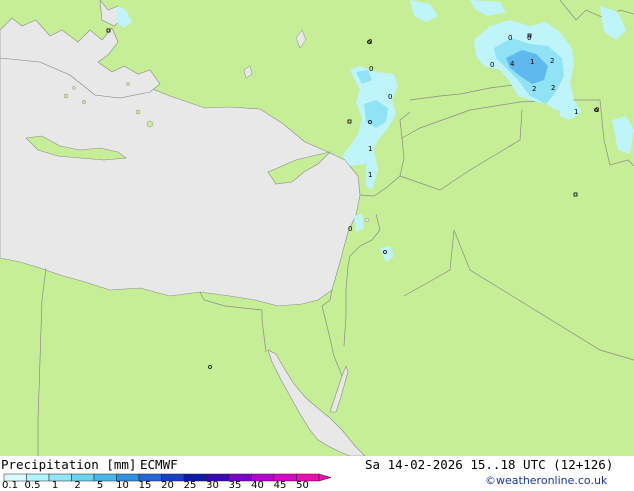 The height and width of the screenshot is (491, 634). Describe the element at coordinates (100, 485) in the screenshot. I see `color-scale-label: 5` at that location.